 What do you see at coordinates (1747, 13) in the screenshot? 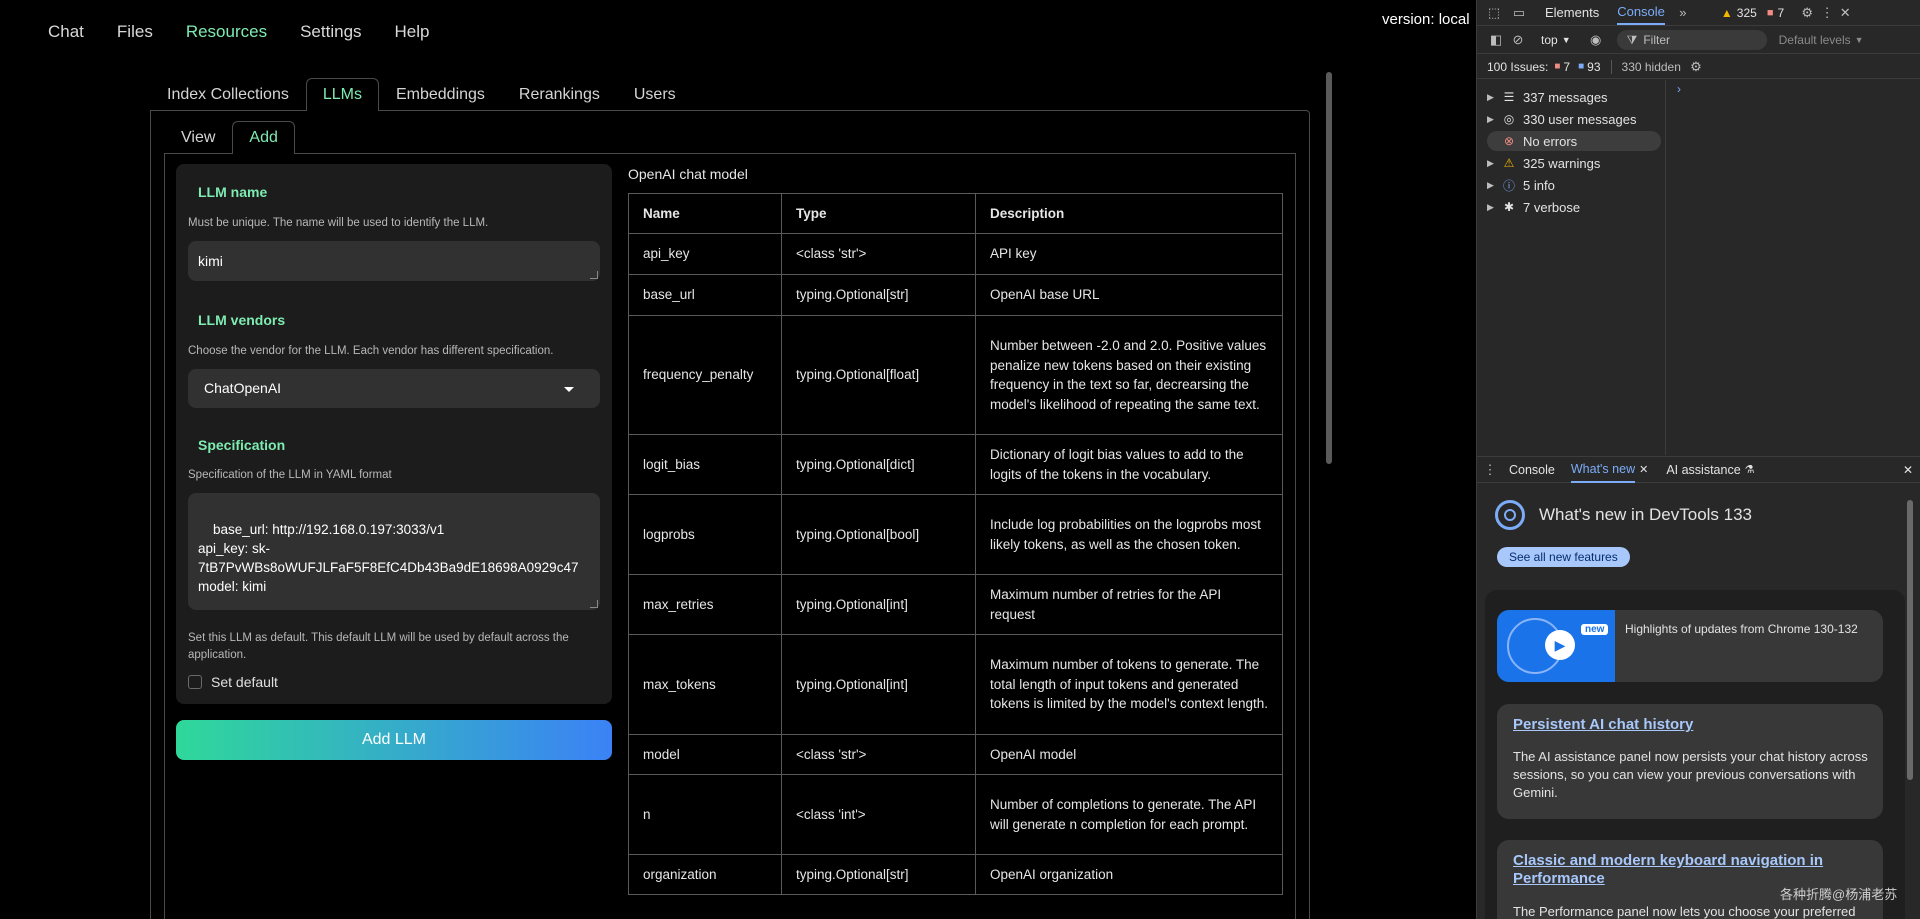
I see `warnings-count: 325` at bounding box center [1747, 13].